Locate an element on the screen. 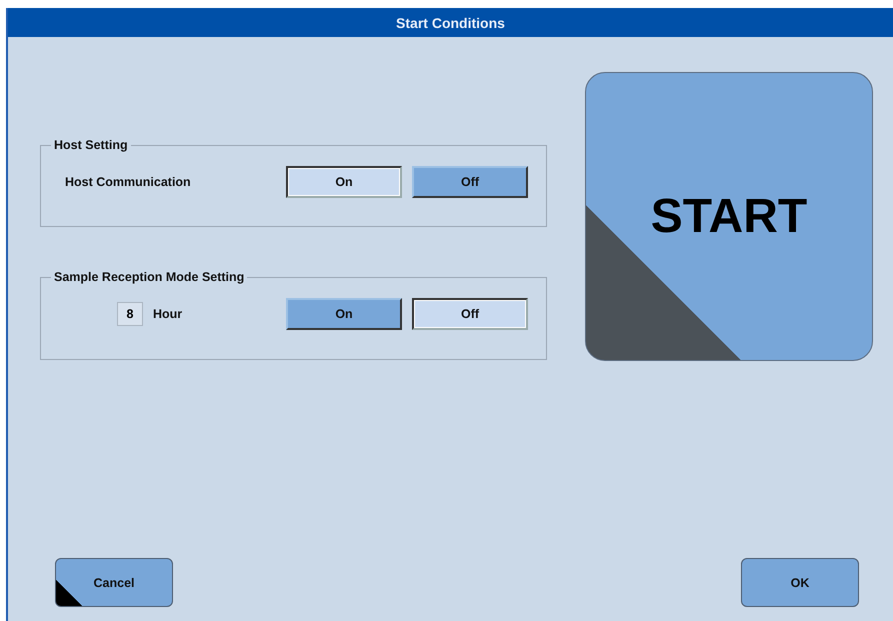 The height and width of the screenshot is (621, 893). setting-label: Host Communication is located at coordinates (128, 182).